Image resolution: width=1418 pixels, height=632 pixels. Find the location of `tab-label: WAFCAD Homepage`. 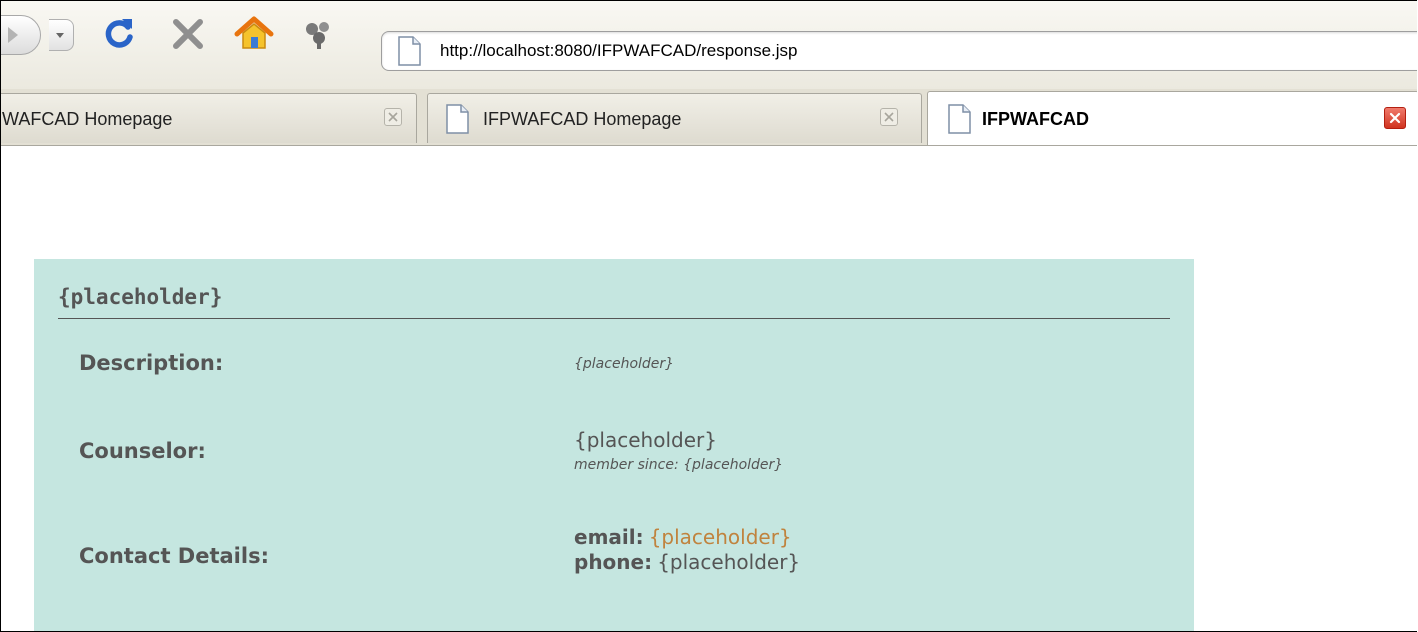

tab-label: WAFCAD Homepage is located at coordinates (87, 119).